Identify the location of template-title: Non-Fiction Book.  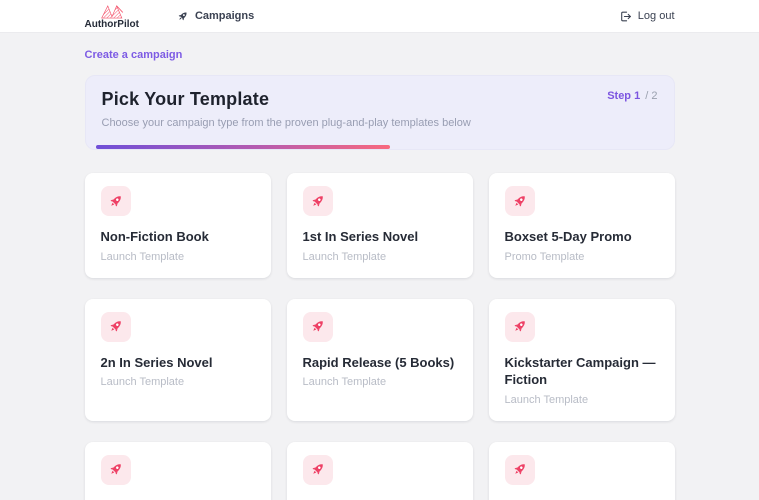
(154, 236).